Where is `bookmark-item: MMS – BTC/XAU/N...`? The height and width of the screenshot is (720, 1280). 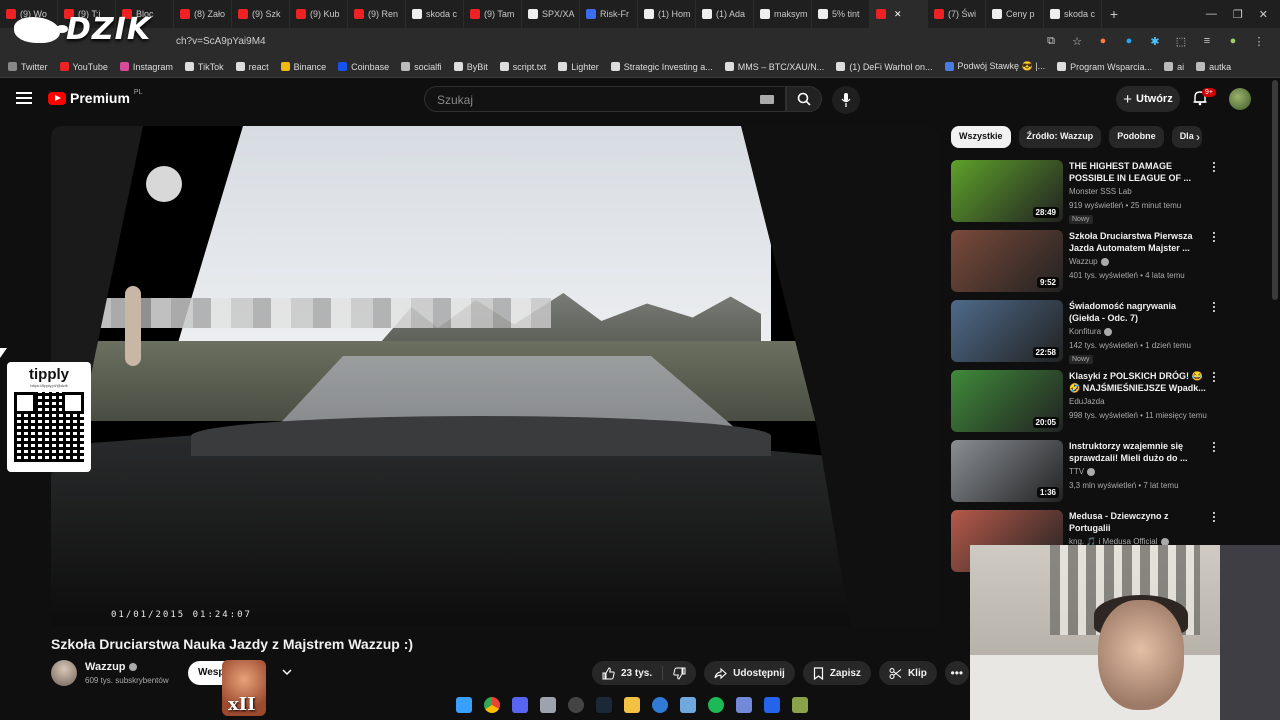 bookmark-item: MMS – BTC/XAU/N... is located at coordinates (774, 67).